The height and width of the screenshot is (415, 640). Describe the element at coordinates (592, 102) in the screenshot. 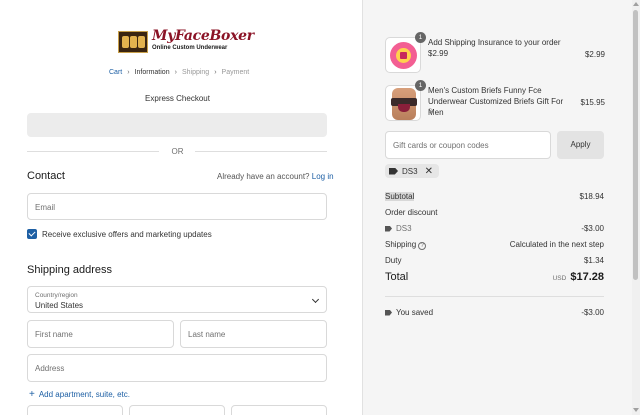

I see `item-price: $15.95` at that location.